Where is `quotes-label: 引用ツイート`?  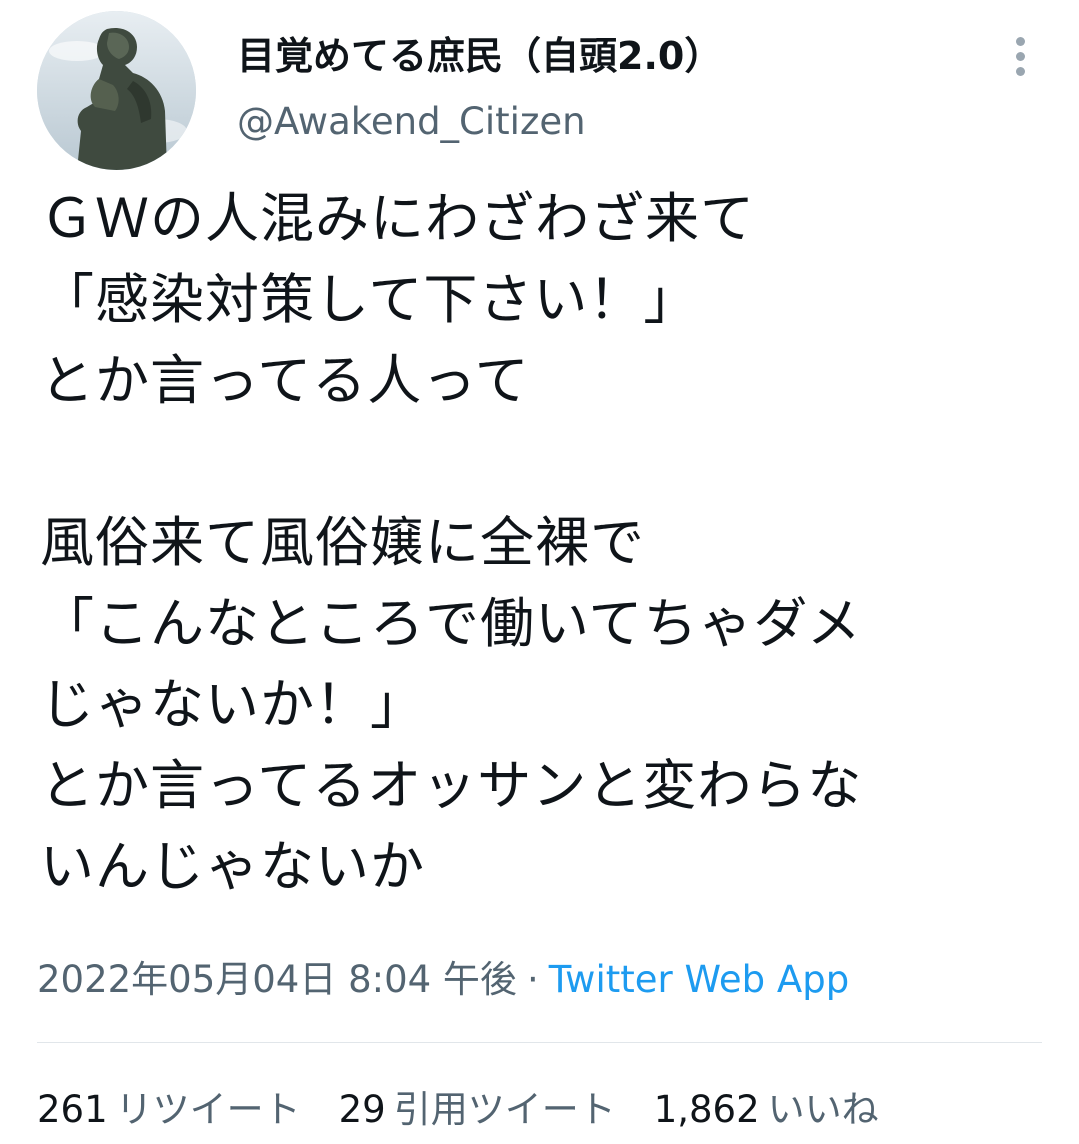
quotes-label: 引用ツイート is located at coordinates (504, 1109).